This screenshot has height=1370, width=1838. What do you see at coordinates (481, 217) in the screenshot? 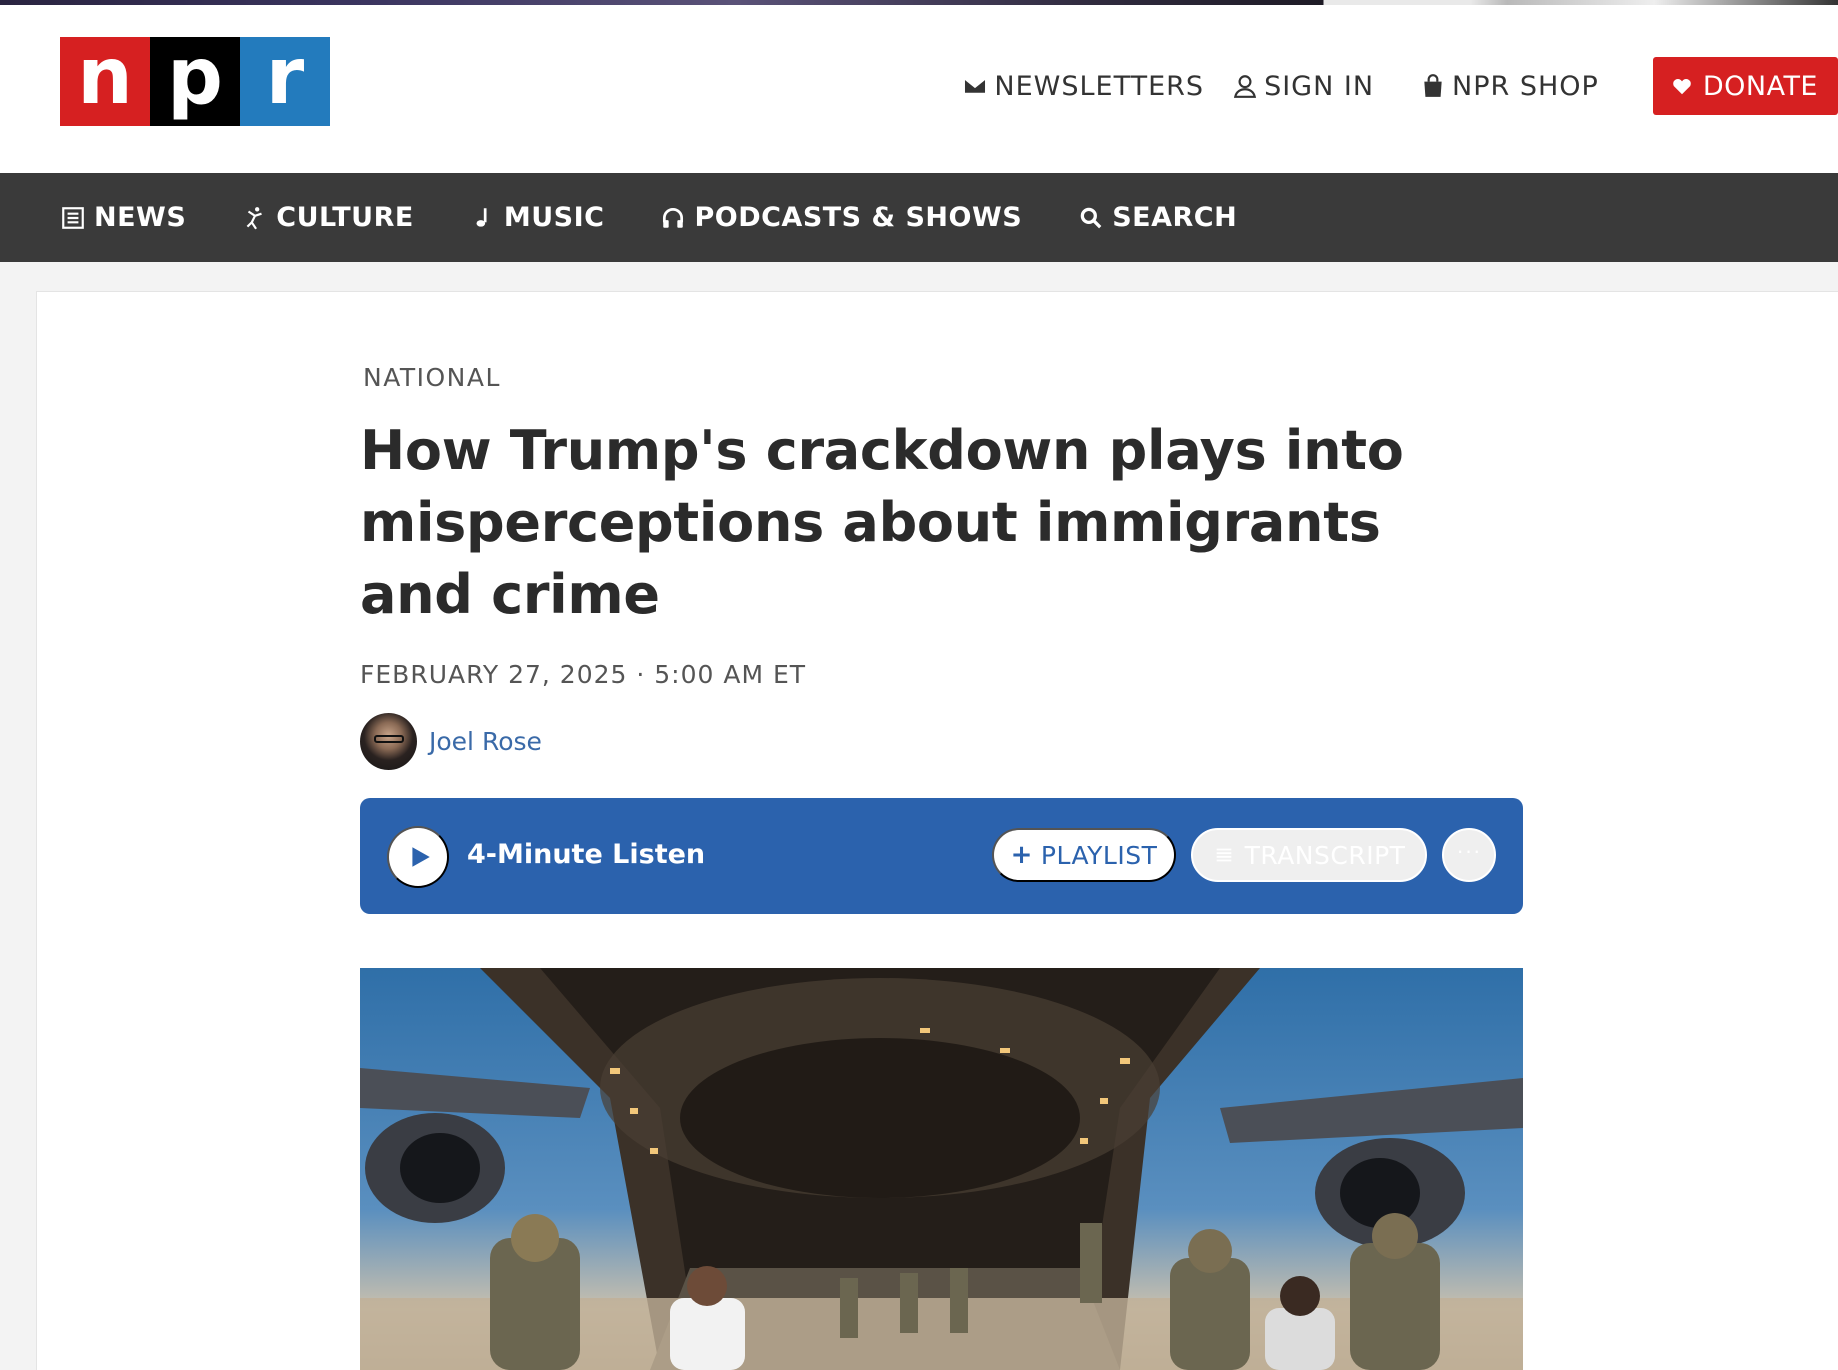
I see `music-note-icon` at bounding box center [481, 217].